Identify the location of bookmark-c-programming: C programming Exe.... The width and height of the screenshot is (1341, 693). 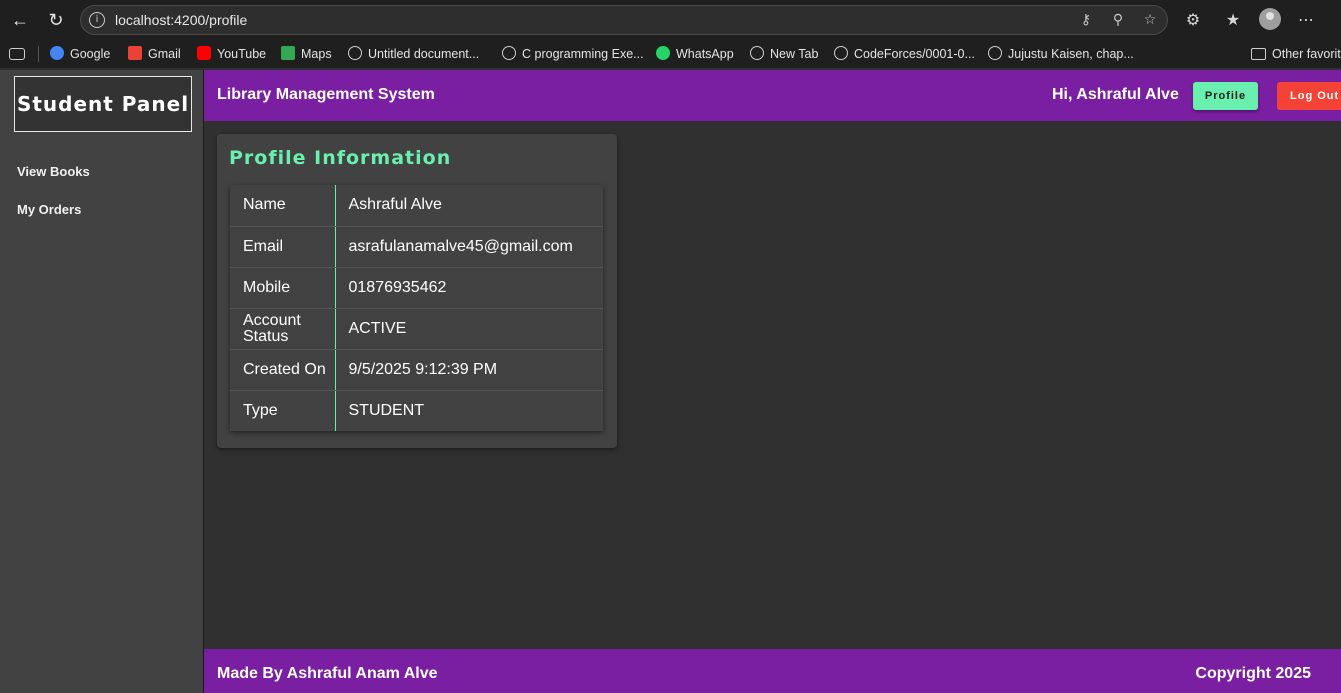
(573, 54).